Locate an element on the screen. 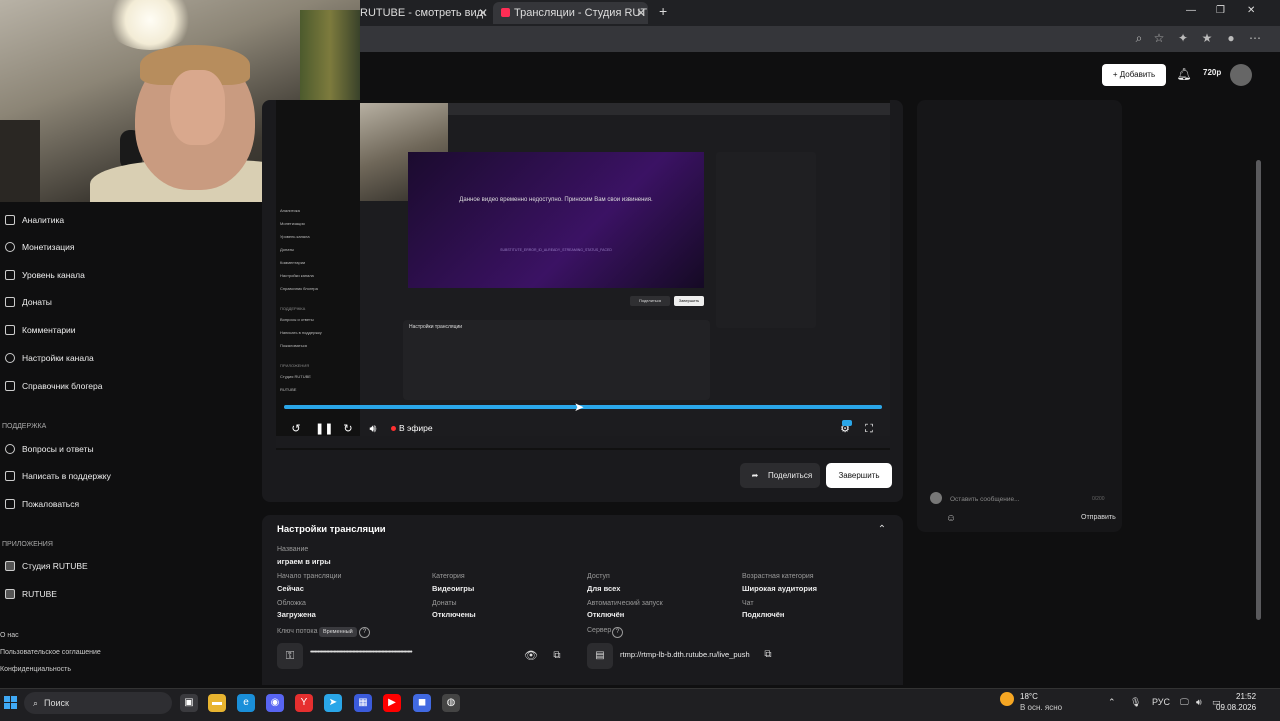  microphone-icon: 🎙︎ is located at coordinates (1135, 702).